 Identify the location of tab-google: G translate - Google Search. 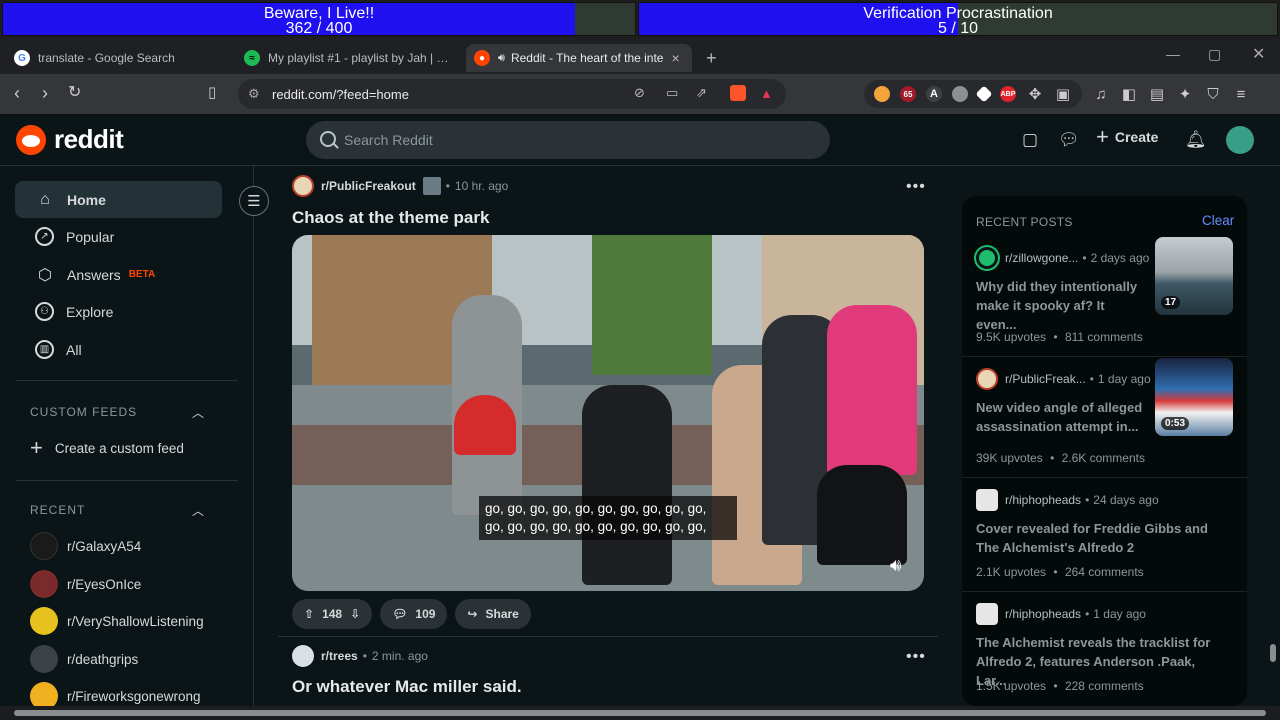
(120, 58).